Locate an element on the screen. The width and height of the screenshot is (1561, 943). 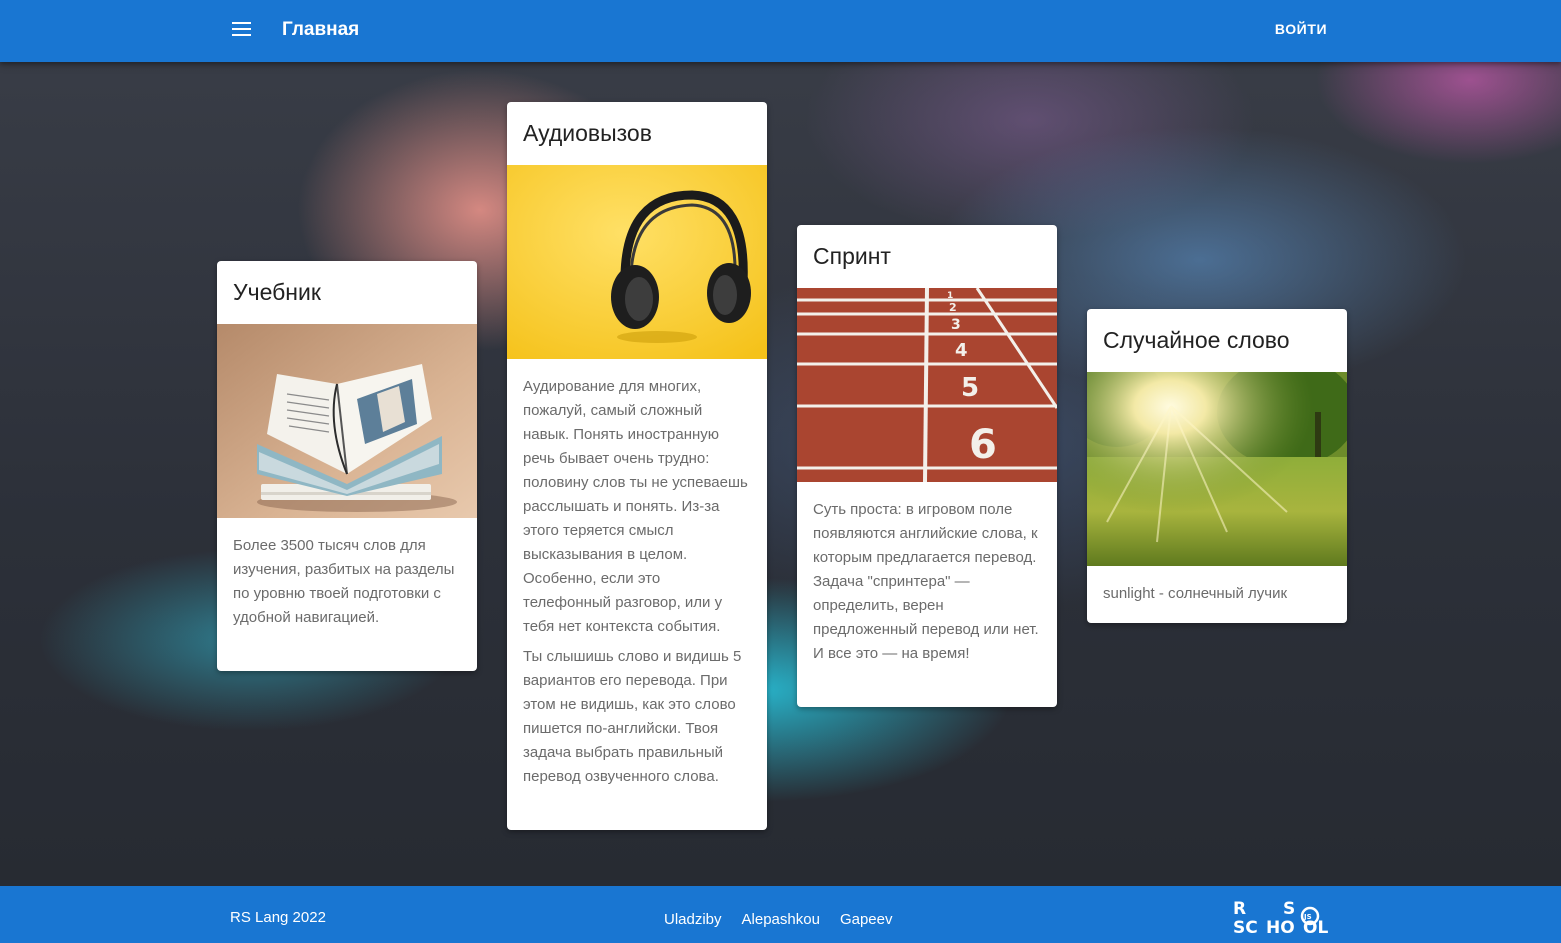
svg-text: S is located at coordinates (1289, 909).